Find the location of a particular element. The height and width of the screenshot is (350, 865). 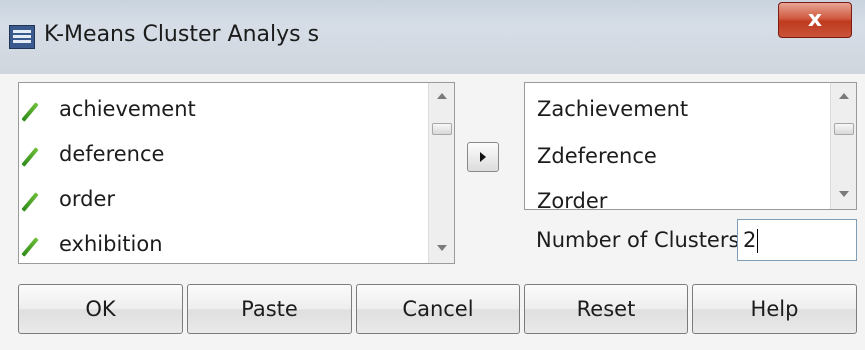

variable-label: exhibition is located at coordinates (111, 244).